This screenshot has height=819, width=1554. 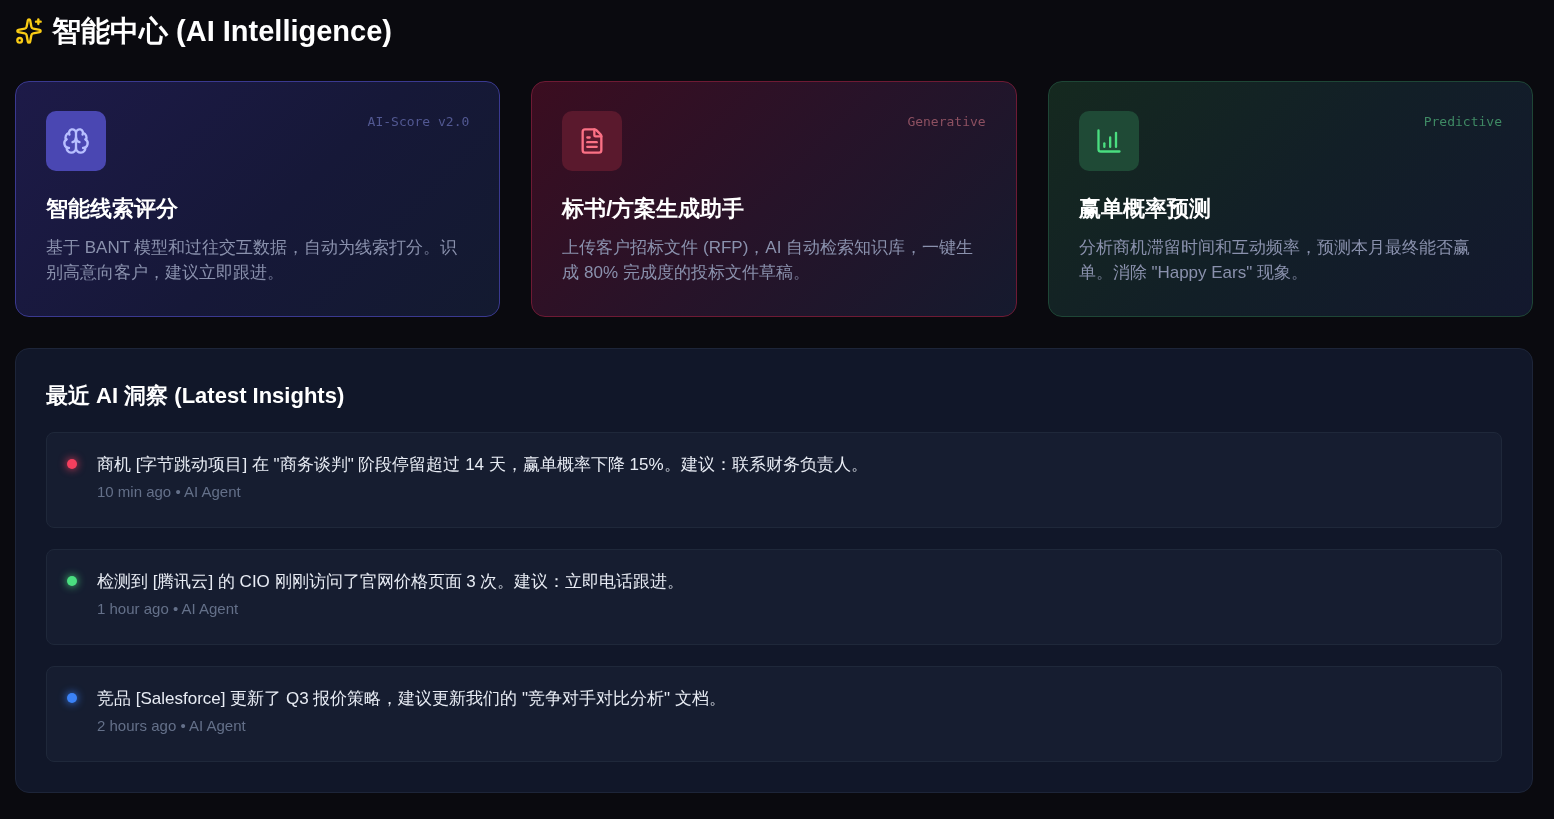 What do you see at coordinates (112, 209) in the screenshot?
I see `card-title: 智能线索评分` at bounding box center [112, 209].